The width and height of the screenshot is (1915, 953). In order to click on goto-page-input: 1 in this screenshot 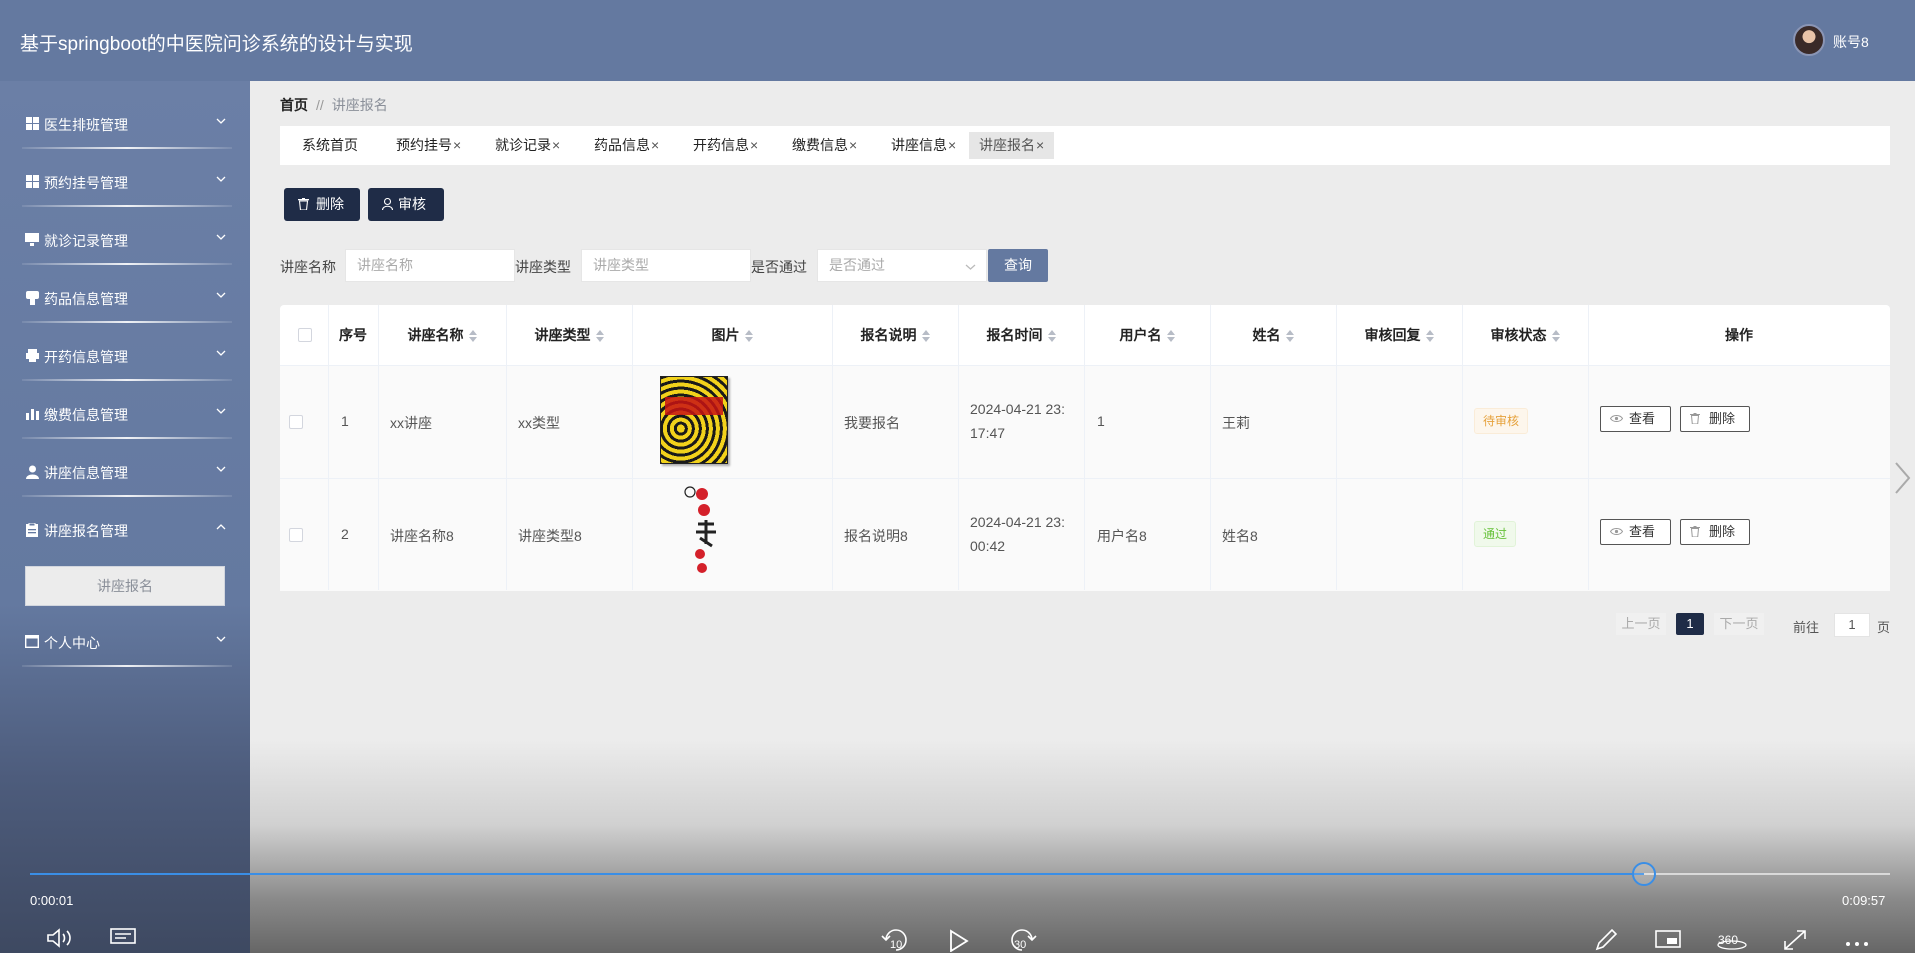, I will do `click(1852, 625)`.